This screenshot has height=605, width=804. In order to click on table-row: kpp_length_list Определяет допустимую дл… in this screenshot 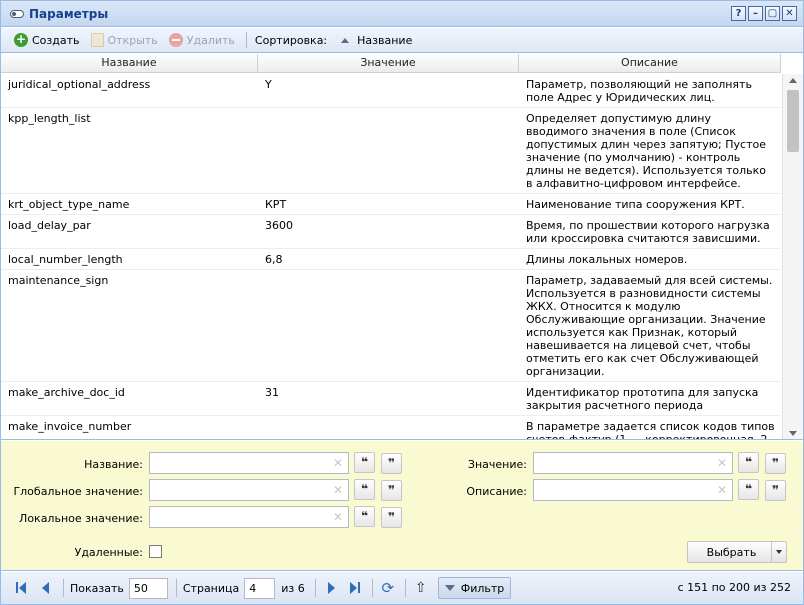, I will do `click(391, 151)`.